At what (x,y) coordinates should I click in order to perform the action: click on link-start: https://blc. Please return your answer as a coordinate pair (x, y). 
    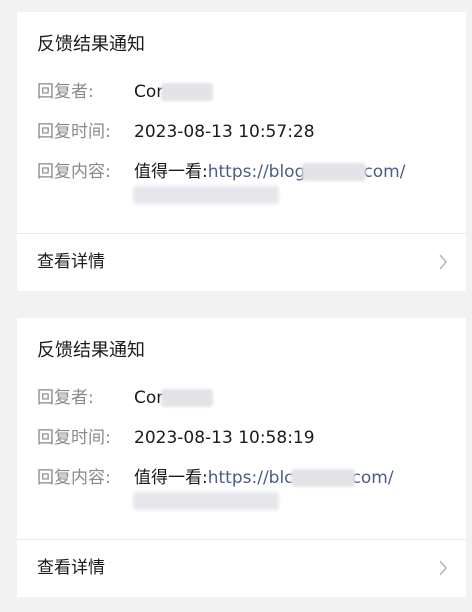
    Looking at the image, I should click on (251, 478).